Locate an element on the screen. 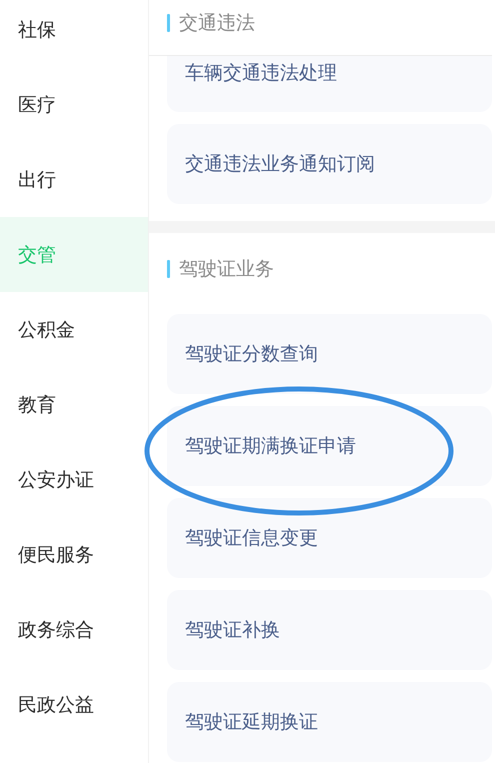 The image size is (495, 763). service-card: 驾驶证补换 is located at coordinates (329, 630).